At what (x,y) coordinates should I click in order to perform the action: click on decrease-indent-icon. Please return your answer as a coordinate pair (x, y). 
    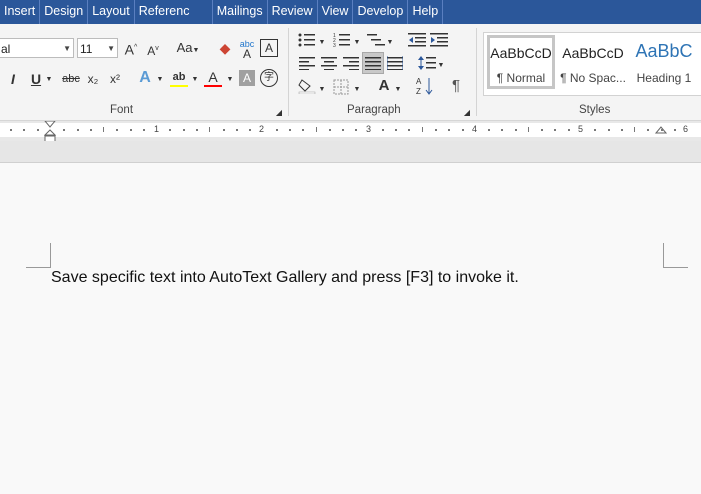
    Looking at the image, I should click on (417, 40).